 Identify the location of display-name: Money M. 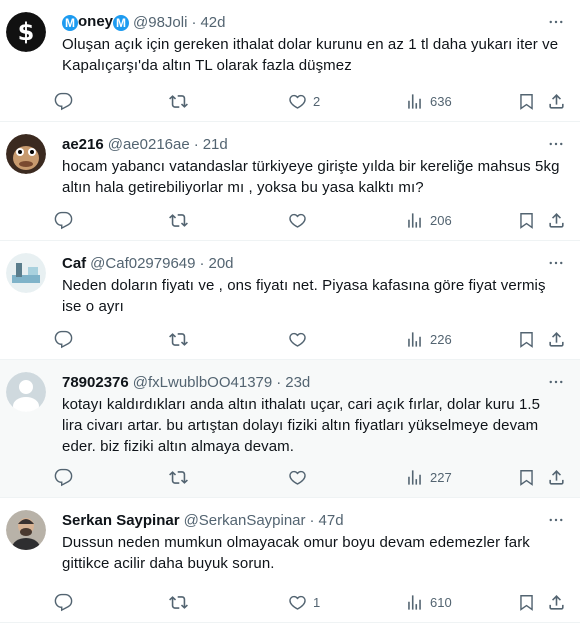
(96, 22).